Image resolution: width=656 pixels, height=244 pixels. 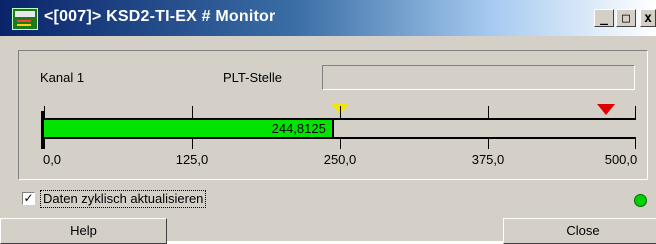 I want to click on plt-label: PLT-Stelle, so click(x=253, y=77).